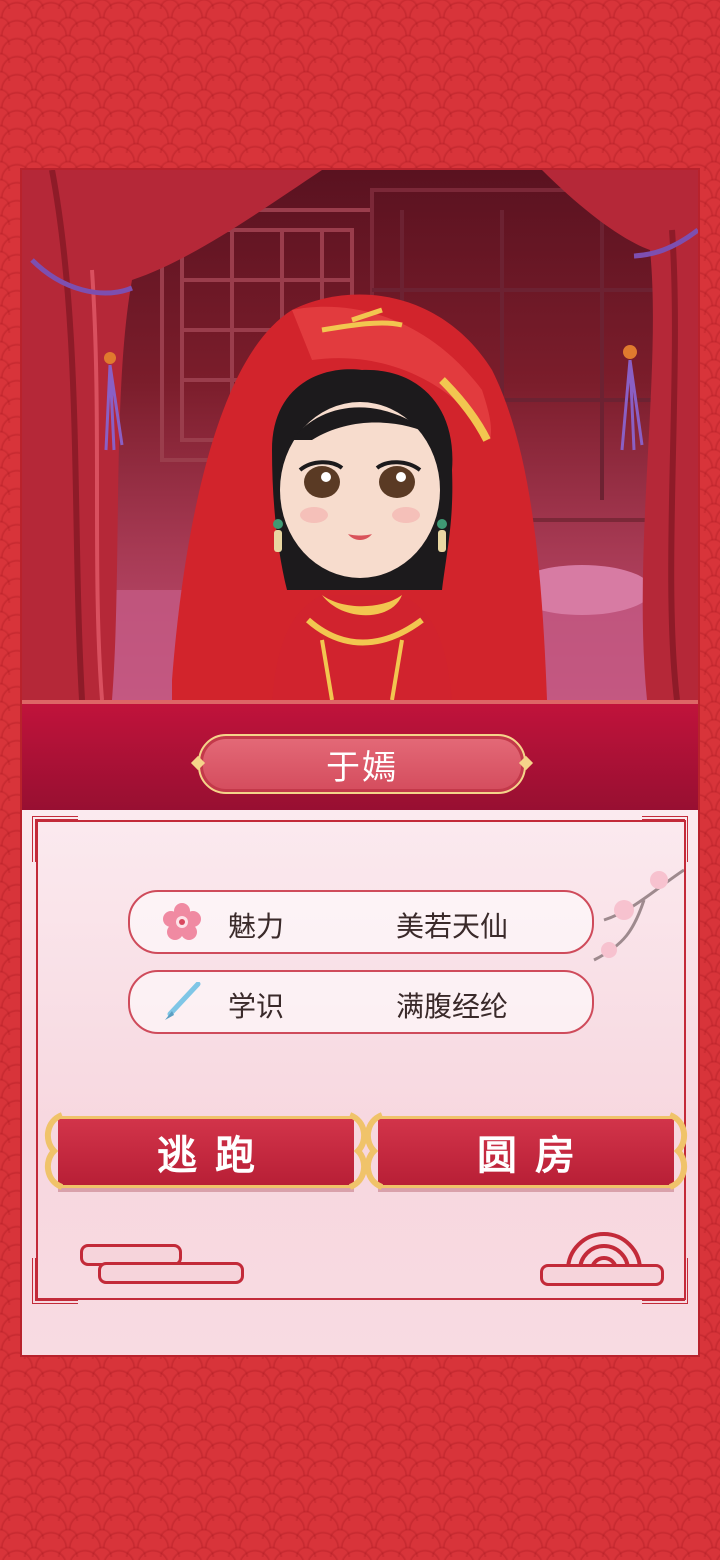  What do you see at coordinates (602, 1275) in the screenshot?
I see `cloud-bar-decoration-right` at bounding box center [602, 1275].